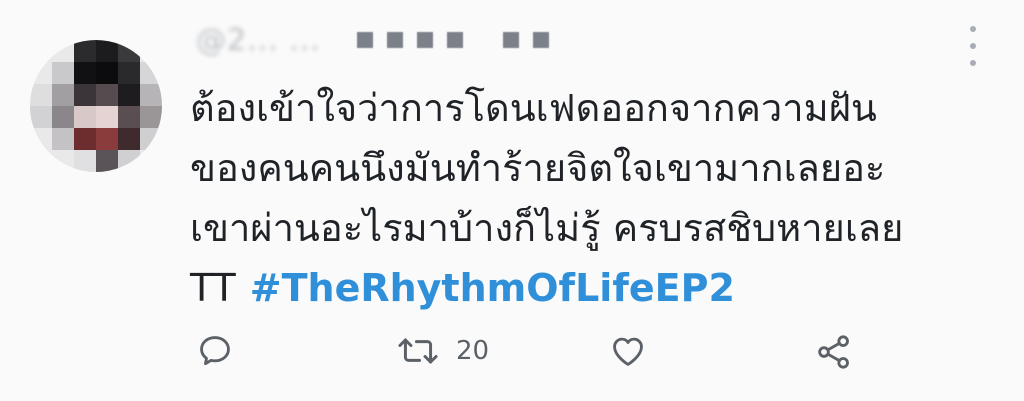 The width and height of the screenshot is (1024, 401). What do you see at coordinates (473, 351) in the screenshot?
I see `retweet-count: 20` at bounding box center [473, 351].